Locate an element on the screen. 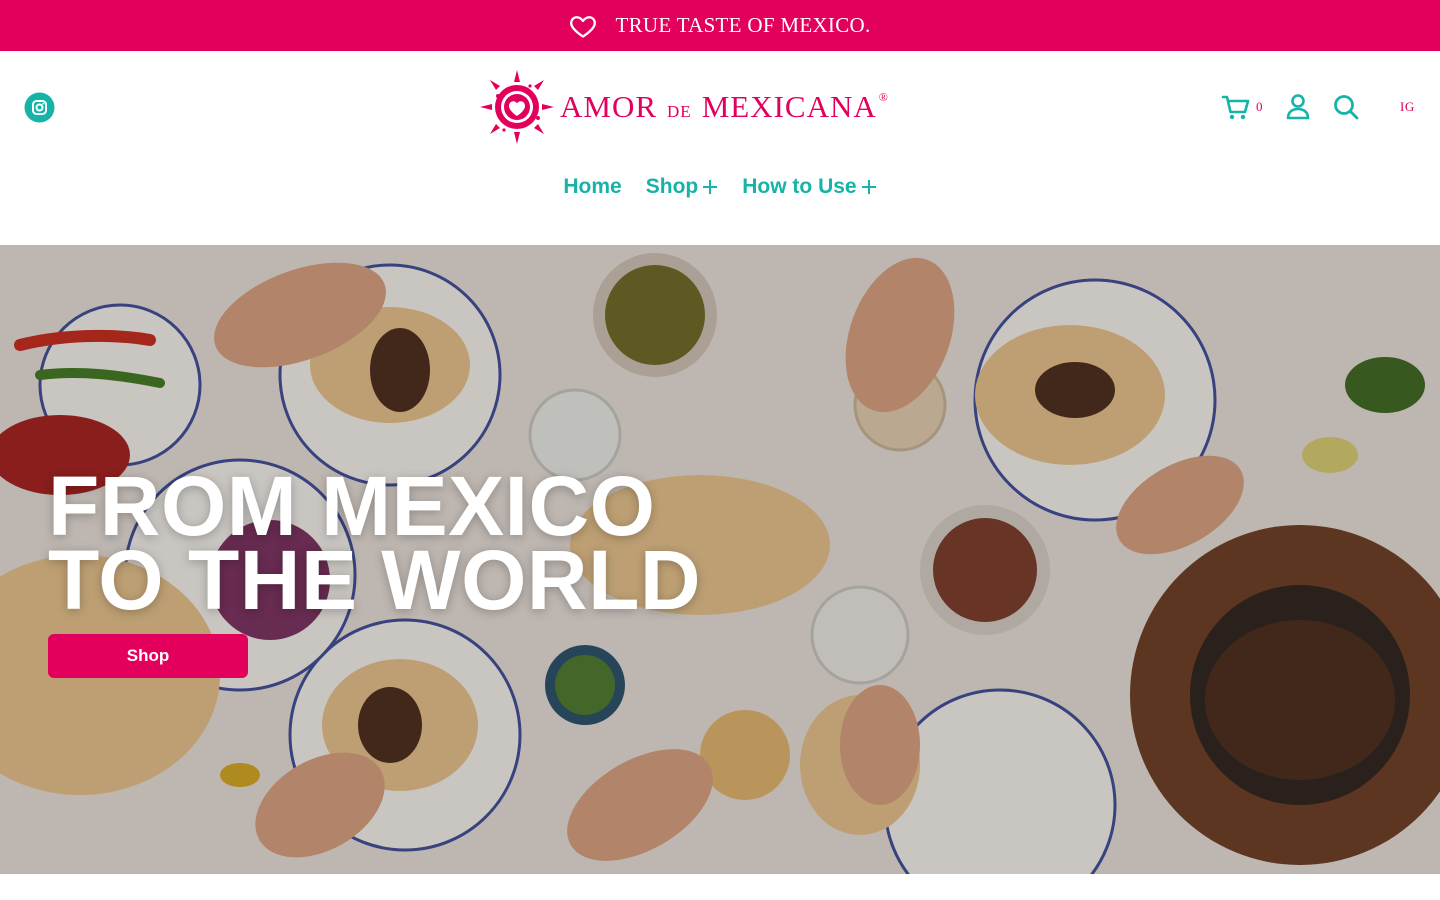  site-logo: AMOR DE MEXICANA ® is located at coordinates (720, 107).